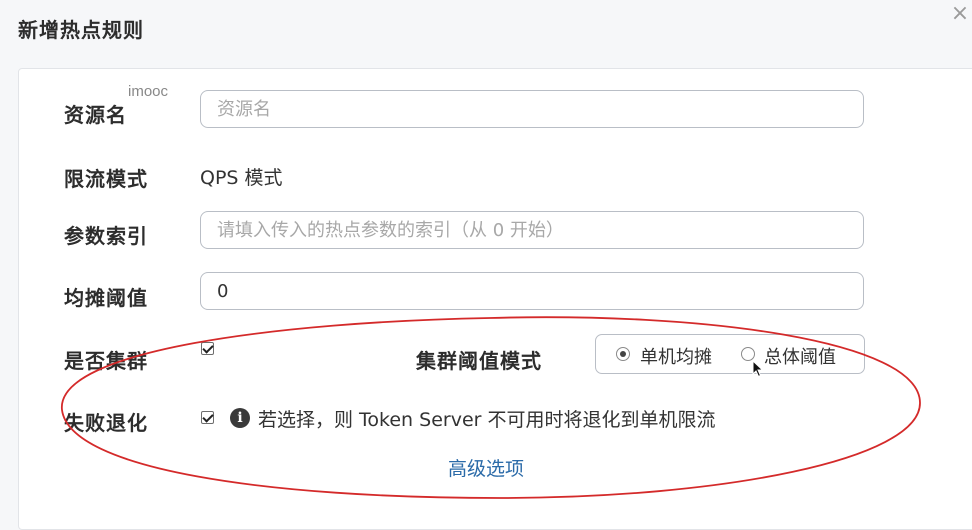 The image size is (972, 530). Describe the element at coordinates (81, 30) in the screenshot. I see `dialog-title: 新增热点规则` at that location.